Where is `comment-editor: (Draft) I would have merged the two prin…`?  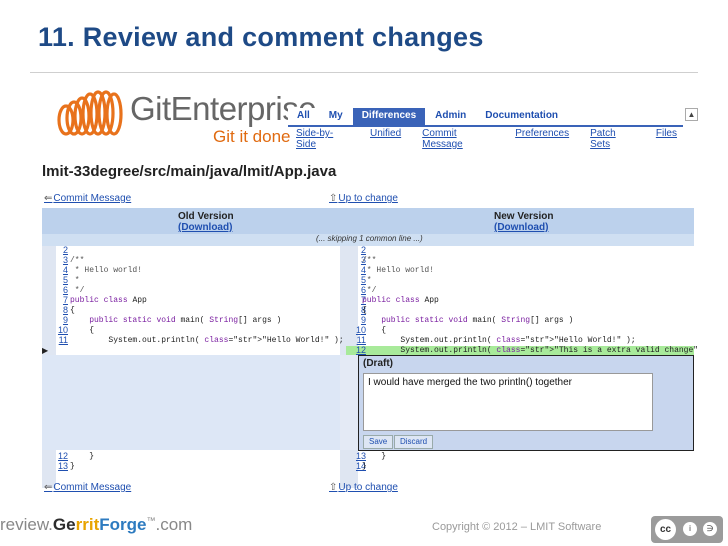 comment-editor: (Draft) I would have merged the two prin… is located at coordinates (526, 403).